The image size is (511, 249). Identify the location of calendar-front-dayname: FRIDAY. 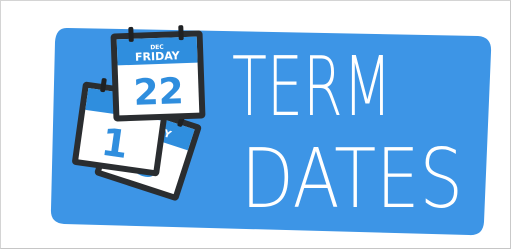
(158, 56).